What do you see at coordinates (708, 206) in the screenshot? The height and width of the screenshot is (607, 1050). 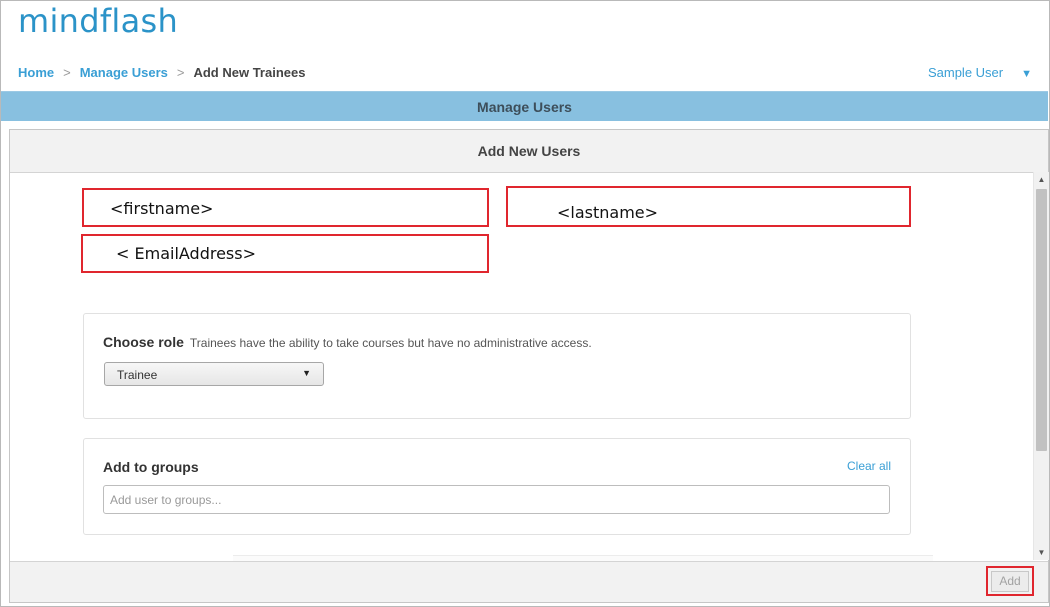 I see `lastname-field: <lastname>` at bounding box center [708, 206].